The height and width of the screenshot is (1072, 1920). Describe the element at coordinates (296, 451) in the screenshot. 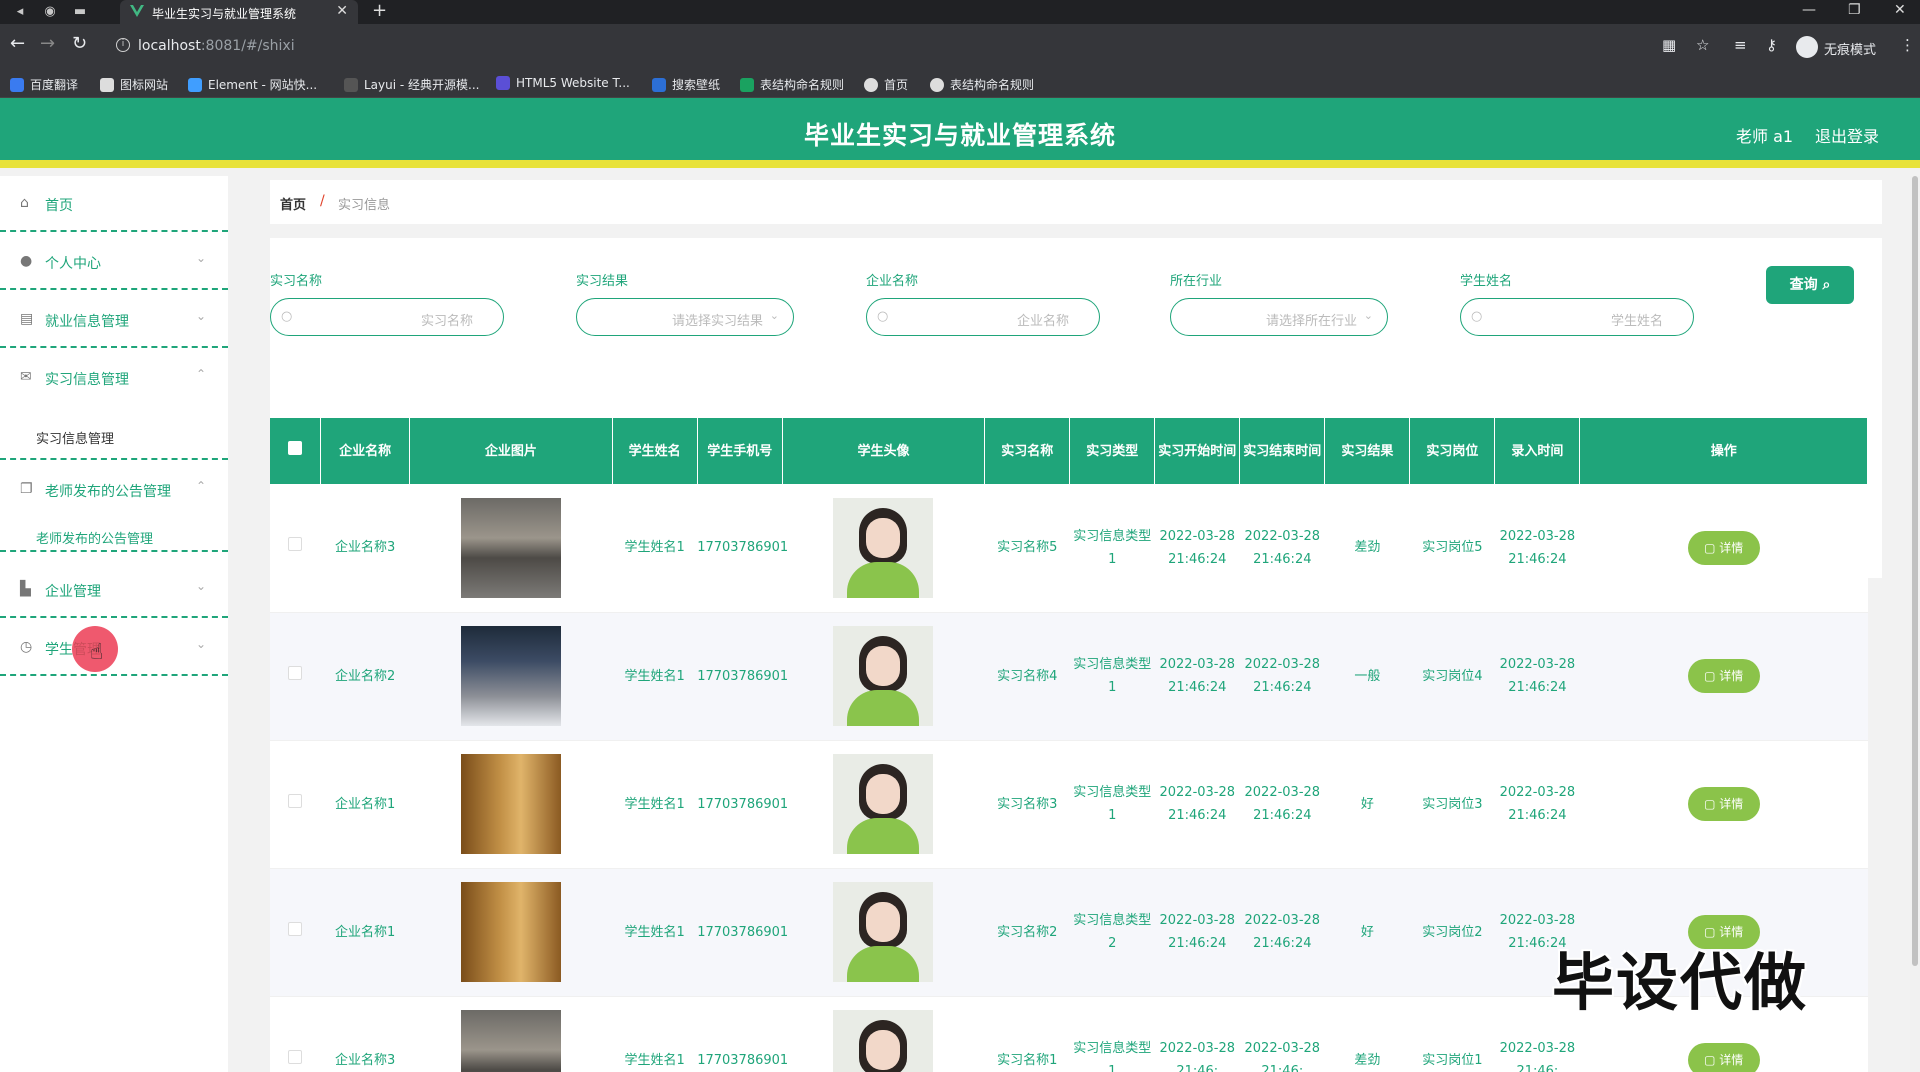

I see `select-all-checkbox` at that location.